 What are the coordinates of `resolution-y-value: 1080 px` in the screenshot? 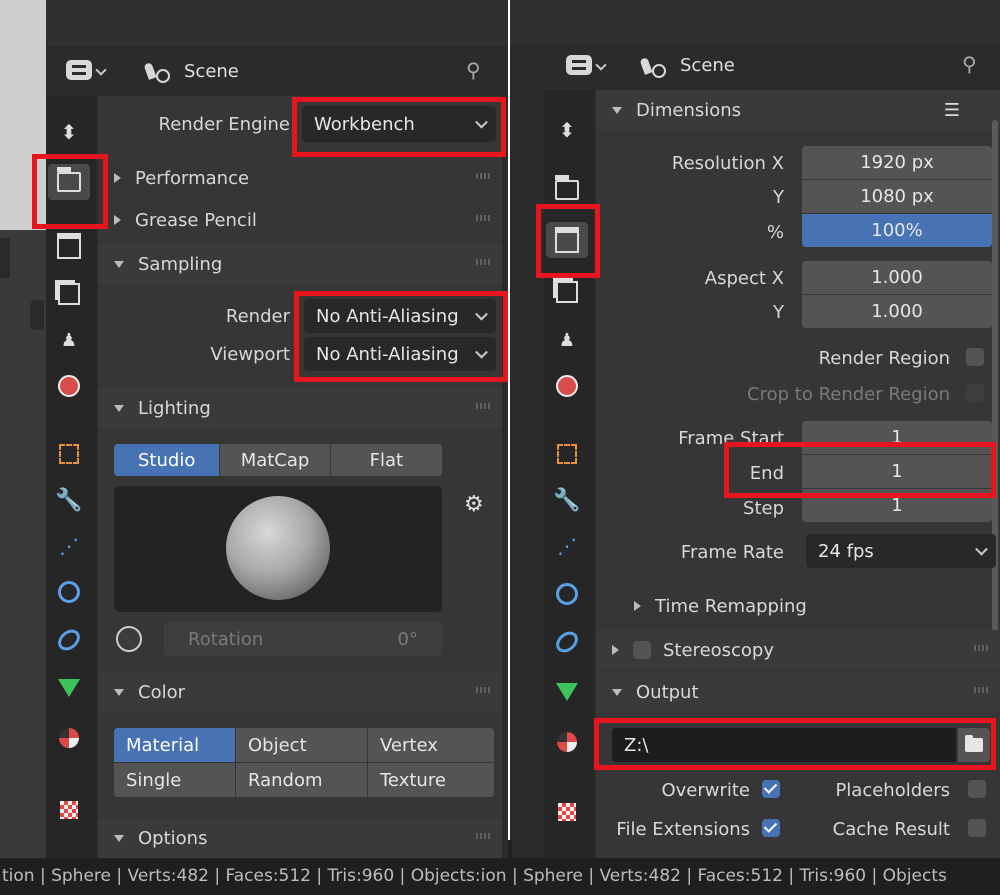 It's located at (897, 196).